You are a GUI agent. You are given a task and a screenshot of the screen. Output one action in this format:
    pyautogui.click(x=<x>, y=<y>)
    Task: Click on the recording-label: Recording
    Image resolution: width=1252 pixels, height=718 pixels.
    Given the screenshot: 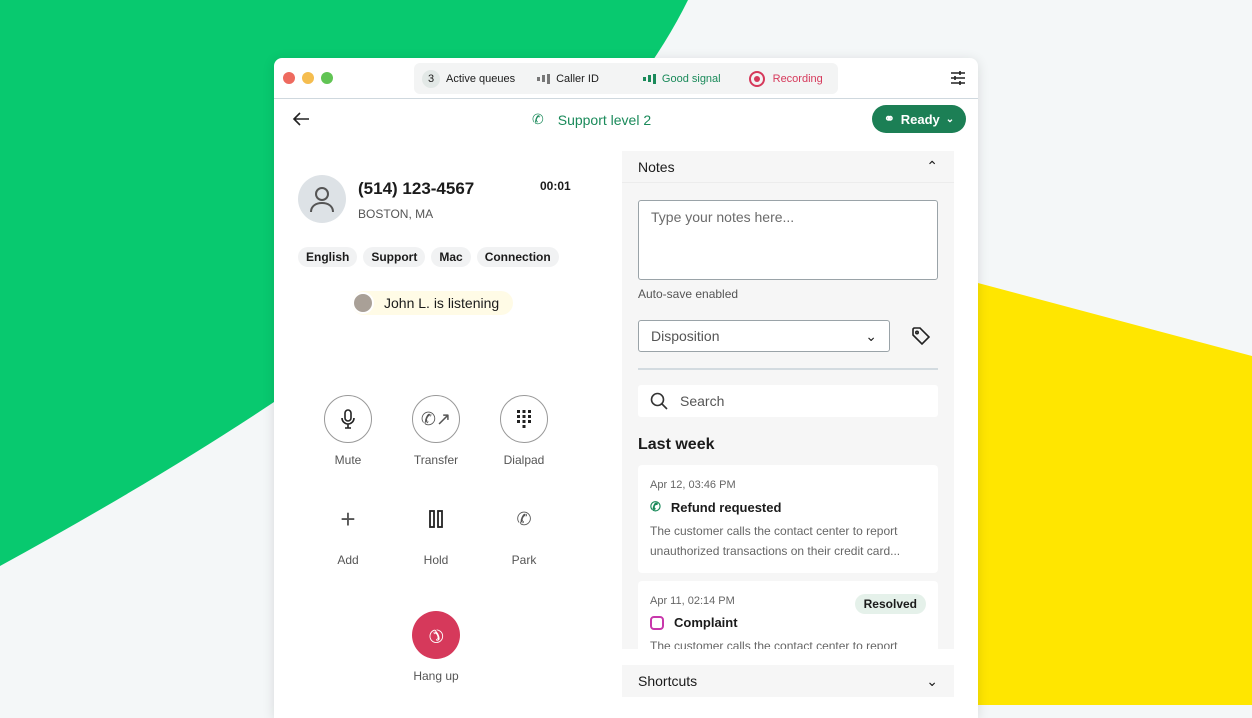 What is the action you would take?
    pyautogui.click(x=797, y=78)
    